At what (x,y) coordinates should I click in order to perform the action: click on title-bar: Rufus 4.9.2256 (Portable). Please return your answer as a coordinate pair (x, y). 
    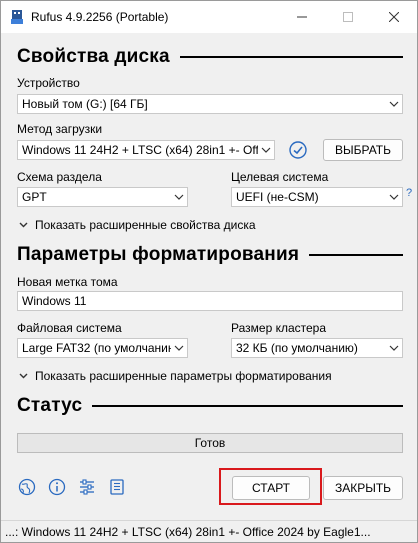
    Looking at the image, I should click on (209, 17).